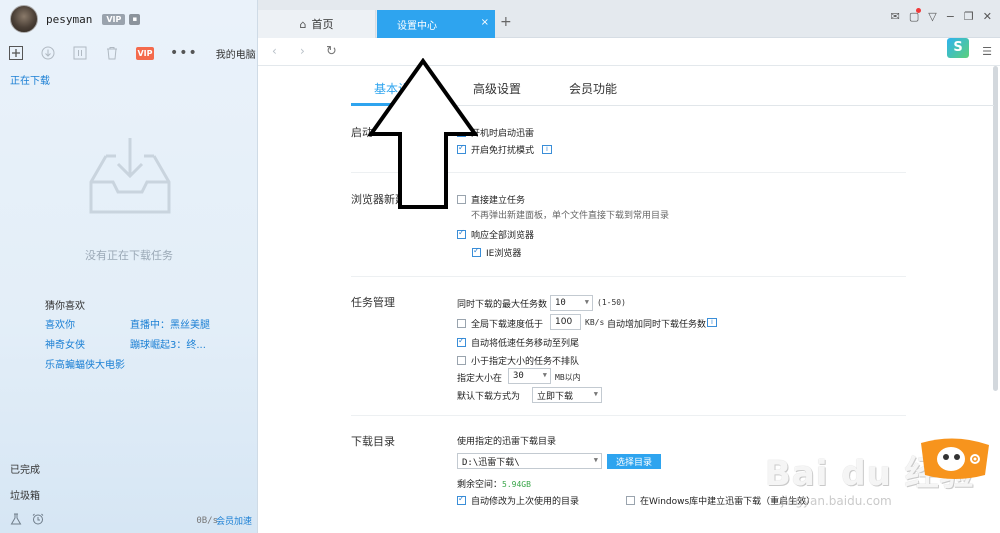 The width and height of the screenshot is (1000, 533). What do you see at coordinates (16, 53) in the screenshot?
I see `new-task-icon` at bounding box center [16, 53].